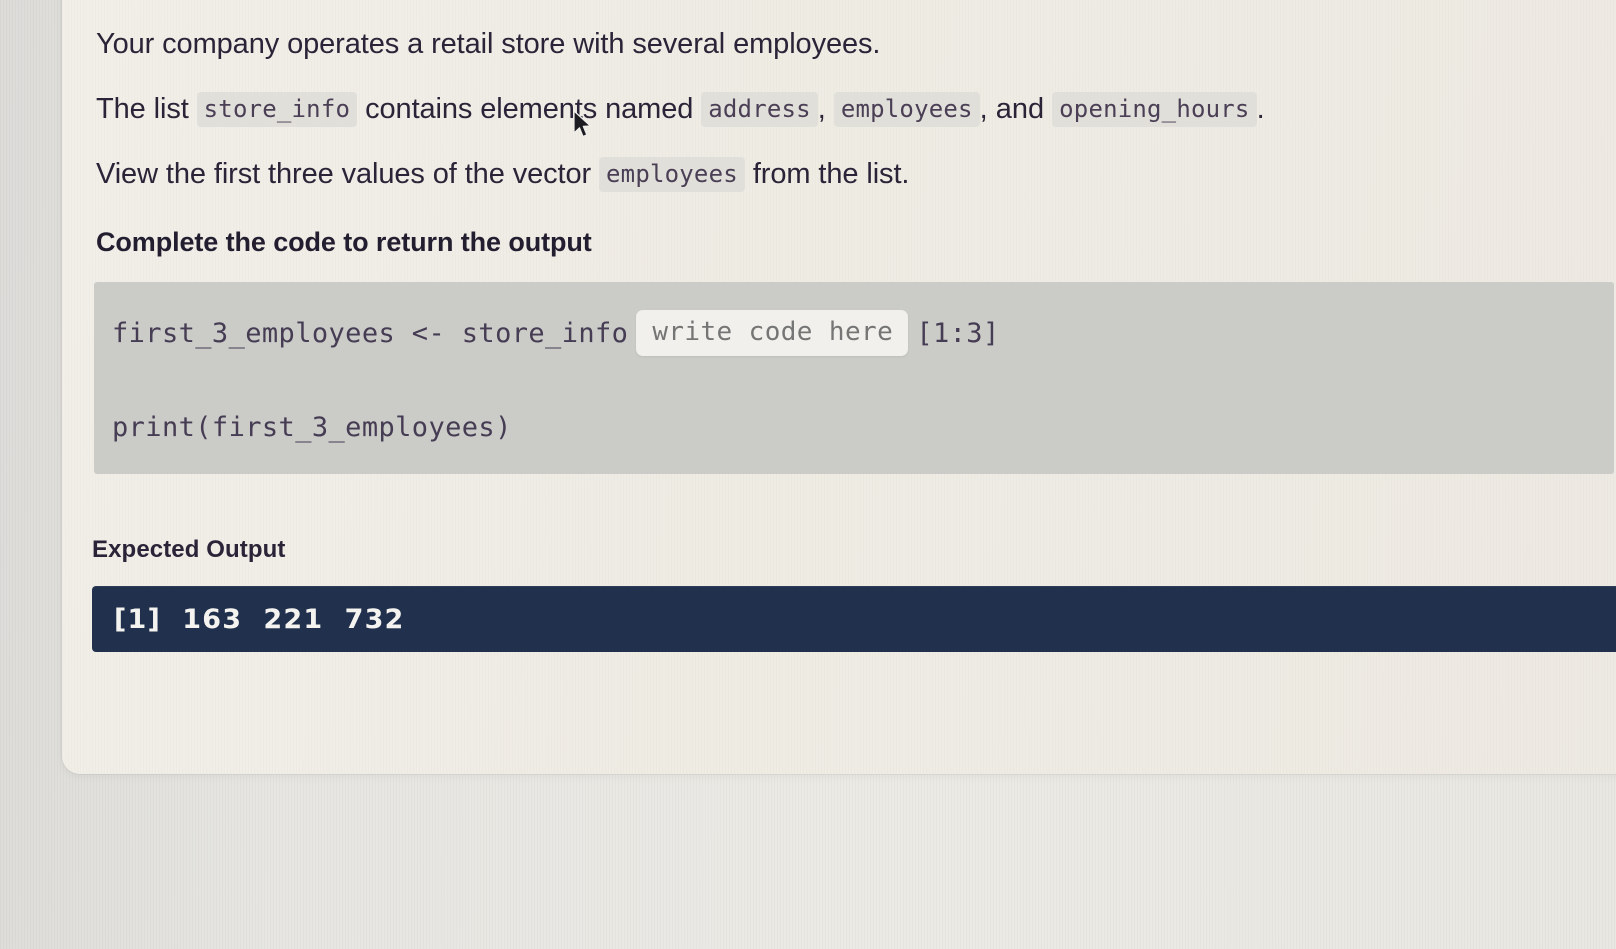  Describe the element at coordinates (344, 242) in the screenshot. I see `instruction-heading: Complete the code to return the output` at that location.